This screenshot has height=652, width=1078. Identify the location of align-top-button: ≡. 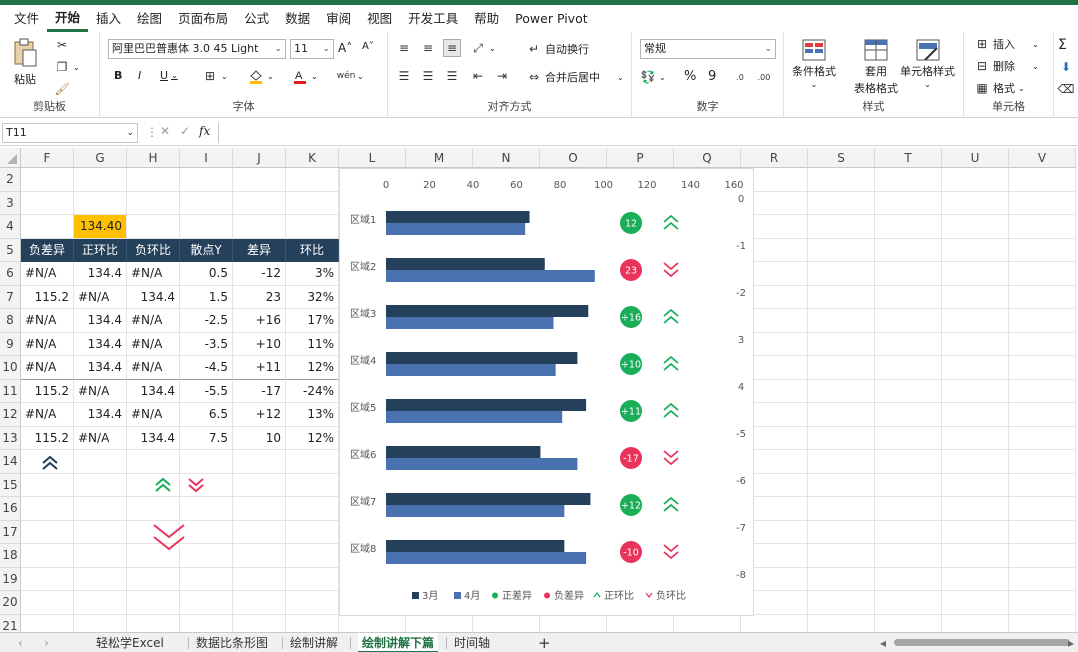
(404, 48).